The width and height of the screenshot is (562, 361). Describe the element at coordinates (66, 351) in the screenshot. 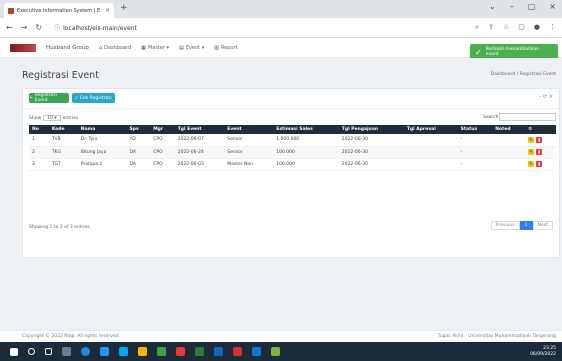

I see `widgets-icon` at that location.